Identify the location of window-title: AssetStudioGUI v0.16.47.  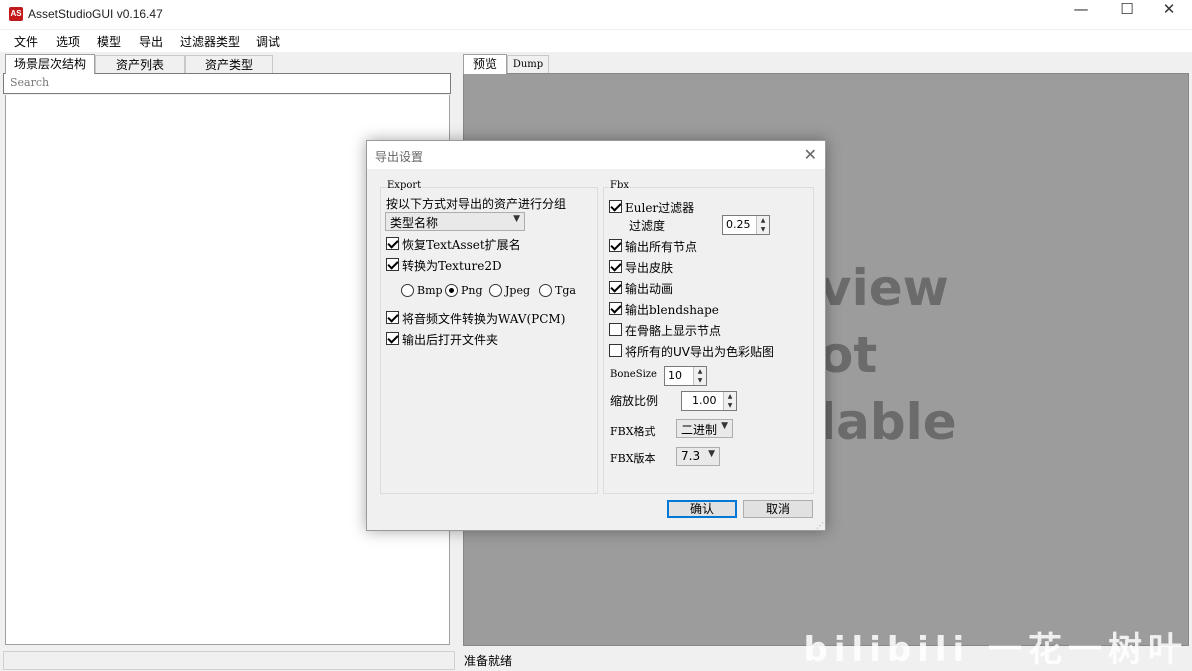
(95, 14).